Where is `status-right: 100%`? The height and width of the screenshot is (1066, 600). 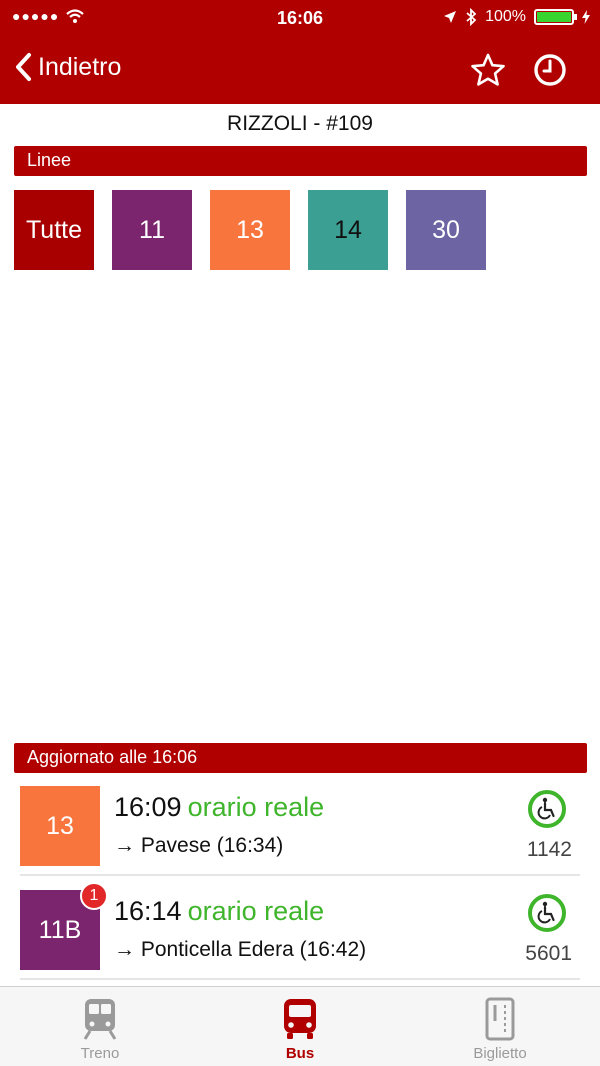 status-right: 100% is located at coordinates (516, 17).